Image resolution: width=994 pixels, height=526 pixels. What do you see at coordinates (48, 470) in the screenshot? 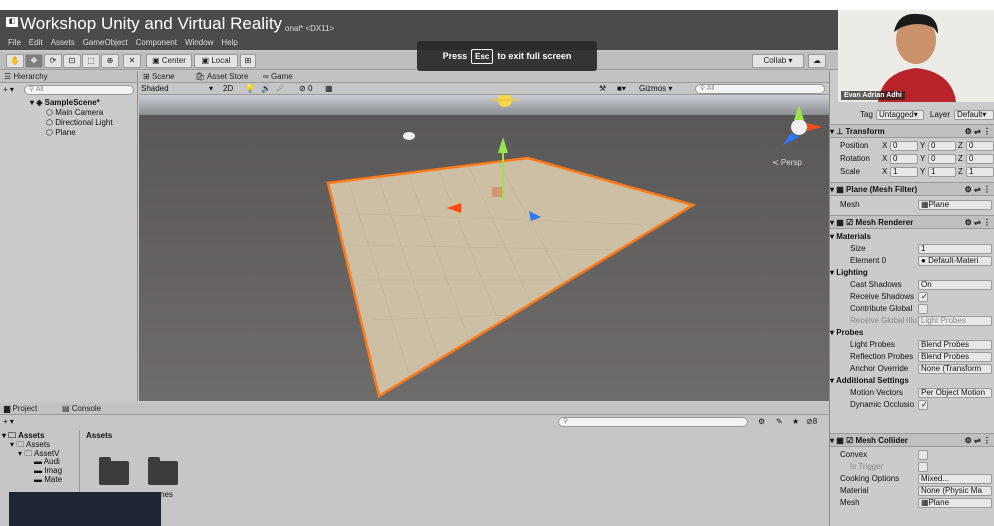
I see `tree-item: ▬ Imag` at bounding box center [48, 470].